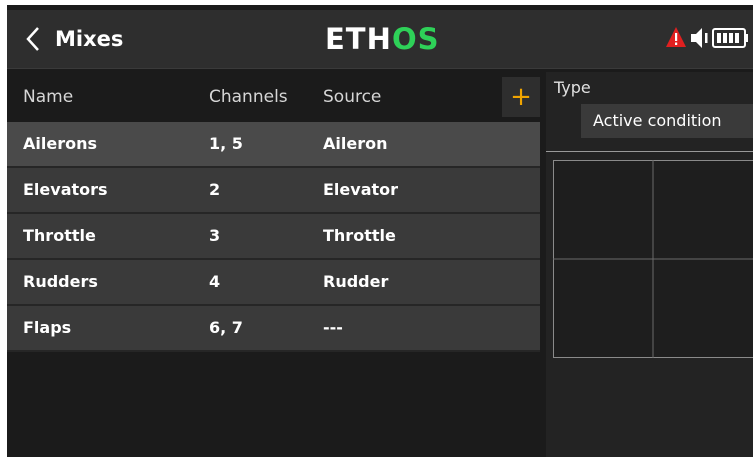 This screenshot has width=753, height=457. I want to click on table-row: Flaps 6, 7 ---, so click(273, 329).